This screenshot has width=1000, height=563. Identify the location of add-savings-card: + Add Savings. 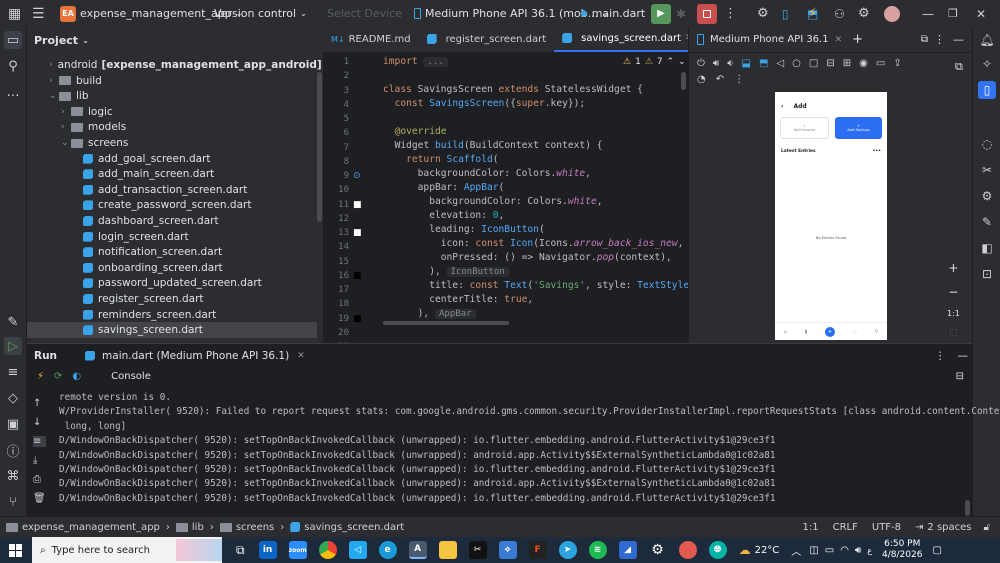
(858, 128).